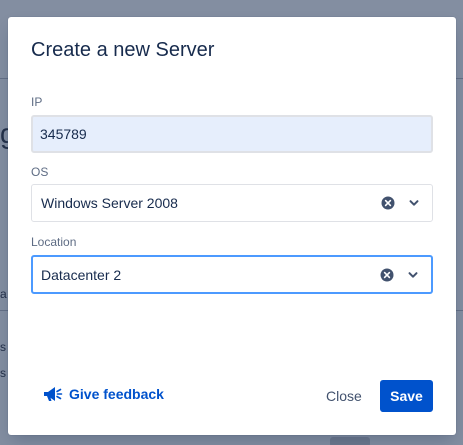 This screenshot has width=463, height=445. I want to click on ip-input, so click(232, 134).